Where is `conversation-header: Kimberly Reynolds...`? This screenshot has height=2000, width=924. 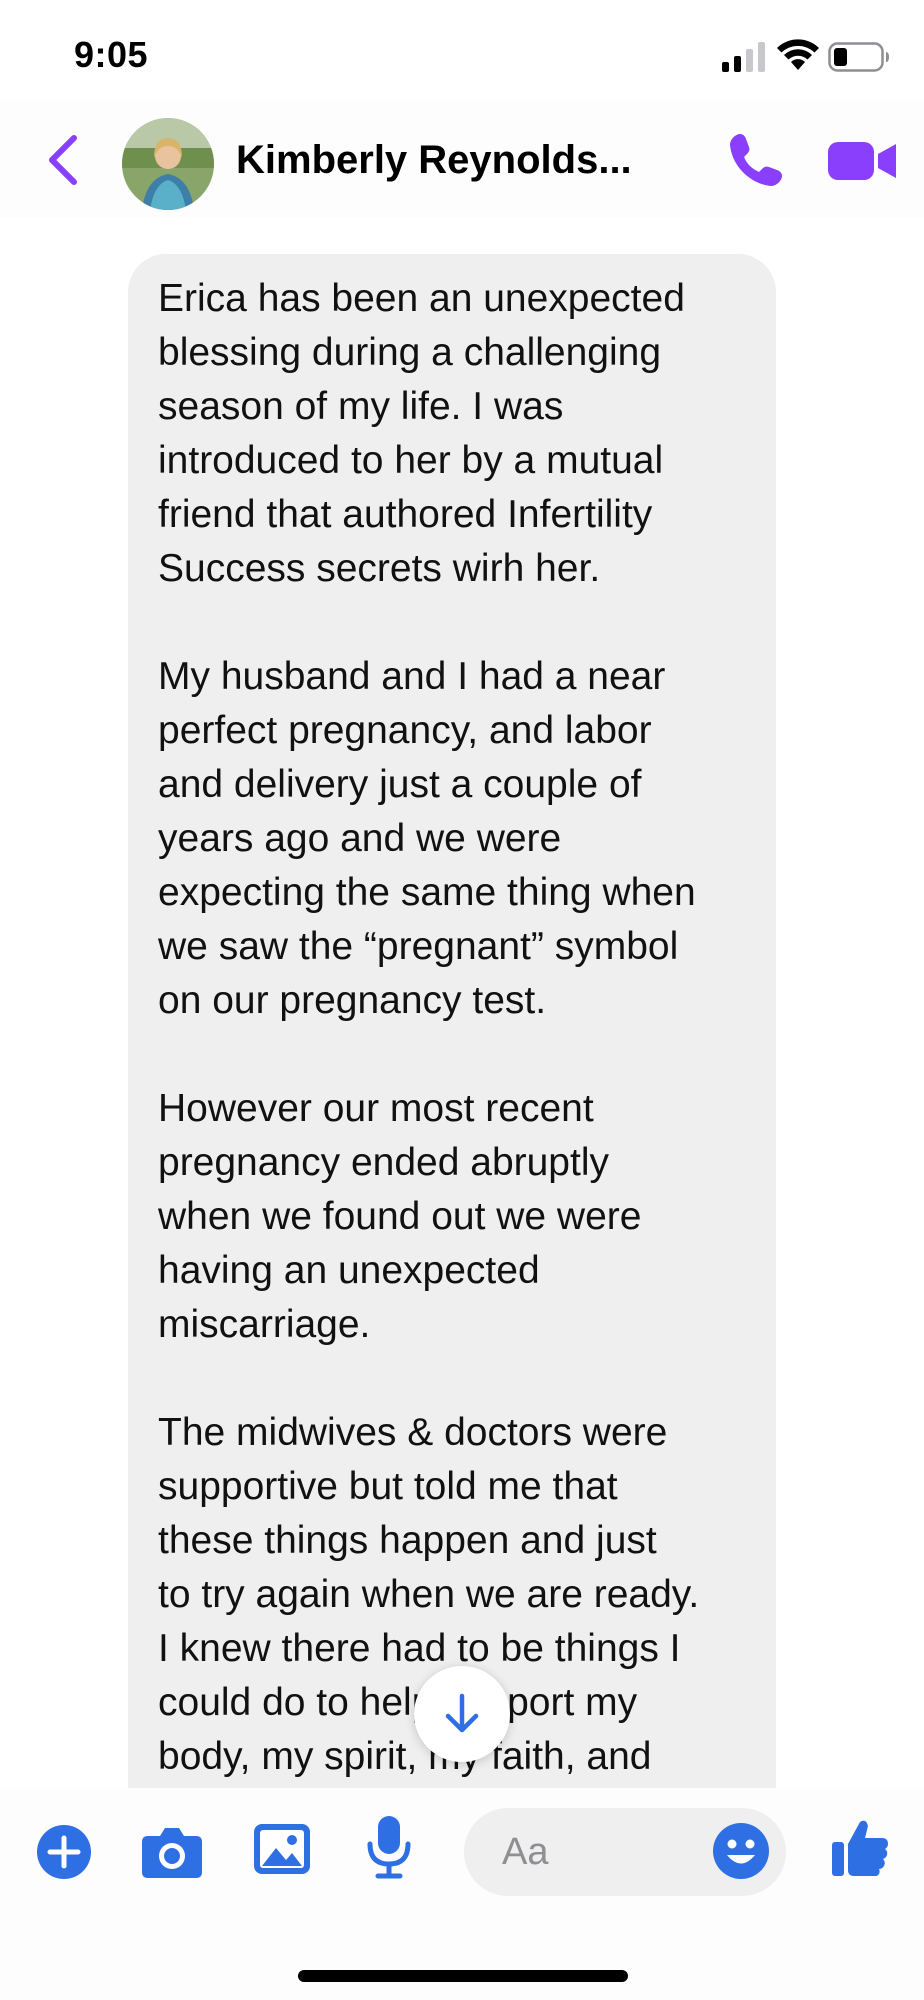
conversation-header: Kimberly Reynolds... is located at coordinates (462, 159).